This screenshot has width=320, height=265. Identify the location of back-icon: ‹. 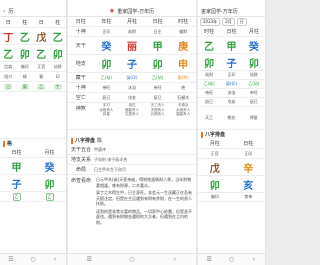
(4, 11).